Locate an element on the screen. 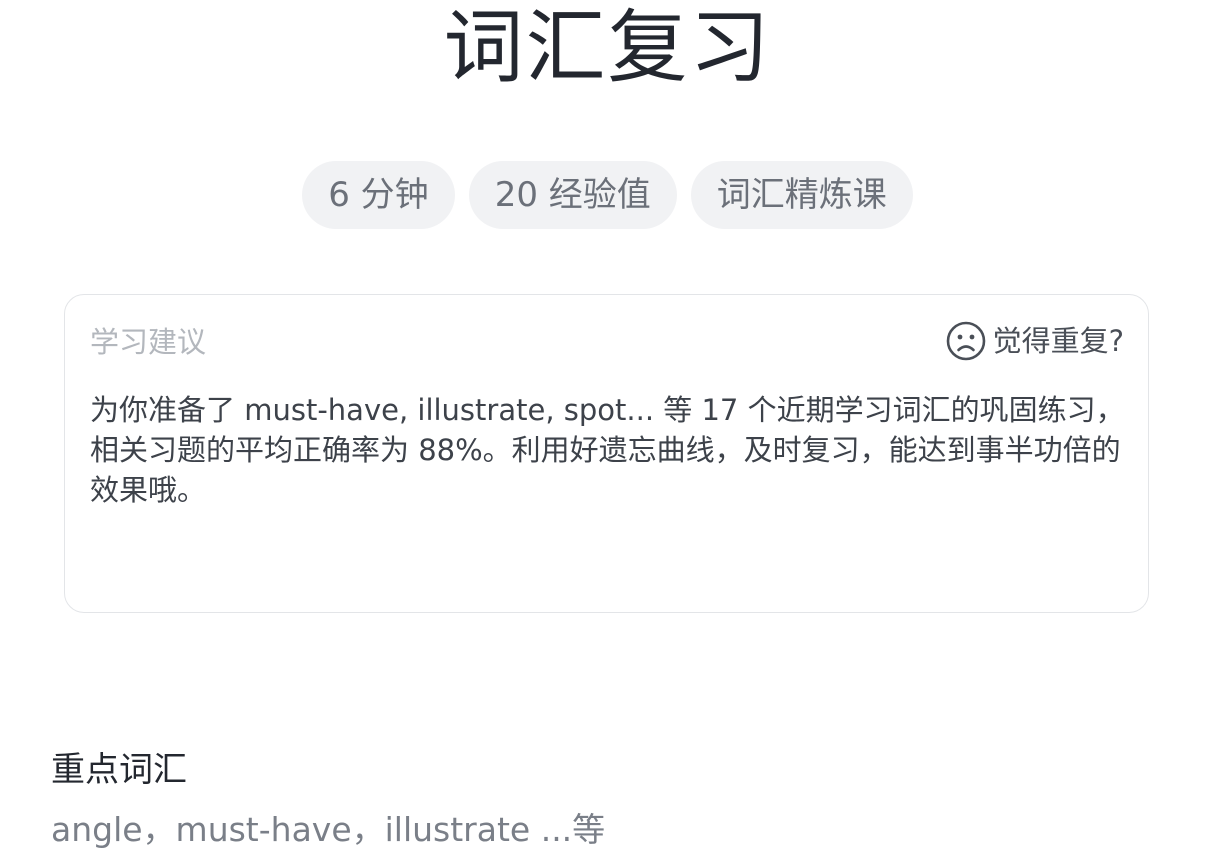 This screenshot has width=1215, height=858. lesson-tags: 6 分钟 20 经验值 词汇精炼课 is located at coordinates (607, 195).